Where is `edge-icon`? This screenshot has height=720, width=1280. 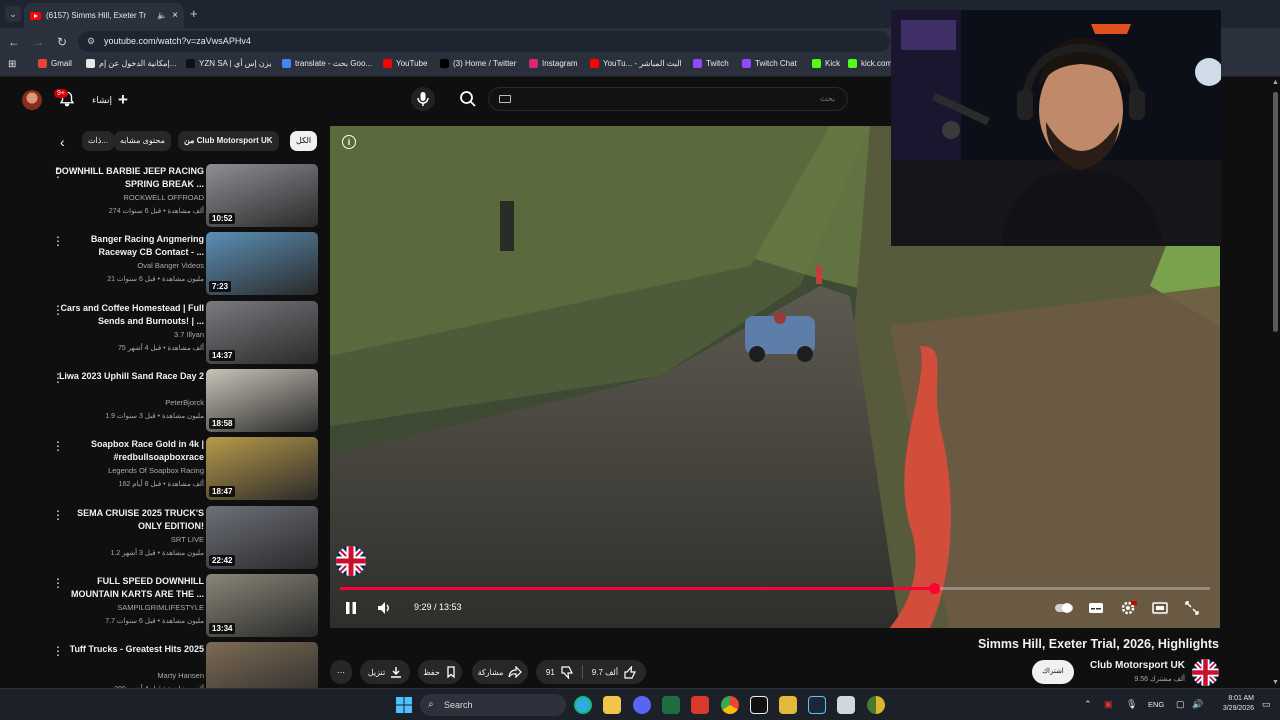 edge-icon is located at coordinates (583, 705).